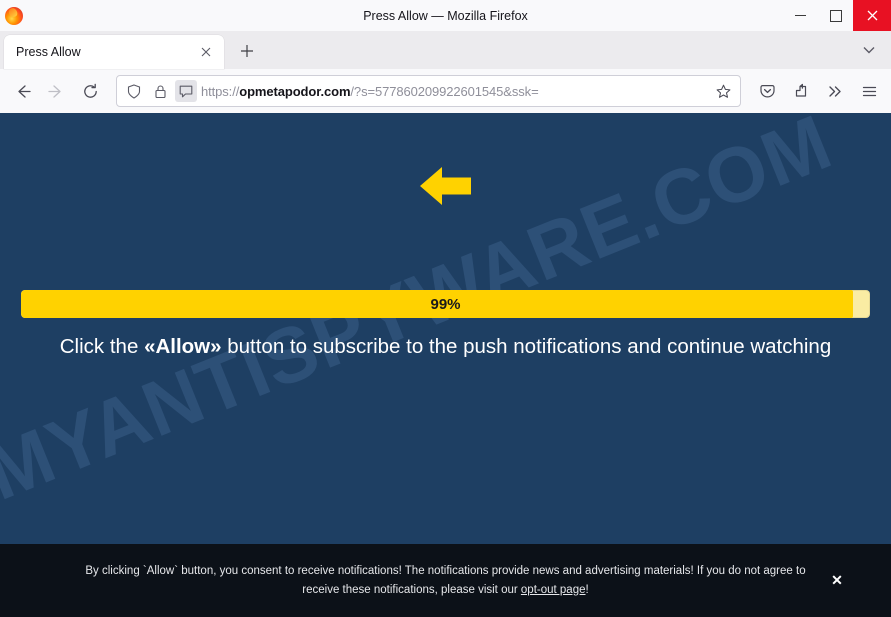 The height and width of the screenshot is (617, 891). I want to click on pointer-arrow, so click(445, 186).